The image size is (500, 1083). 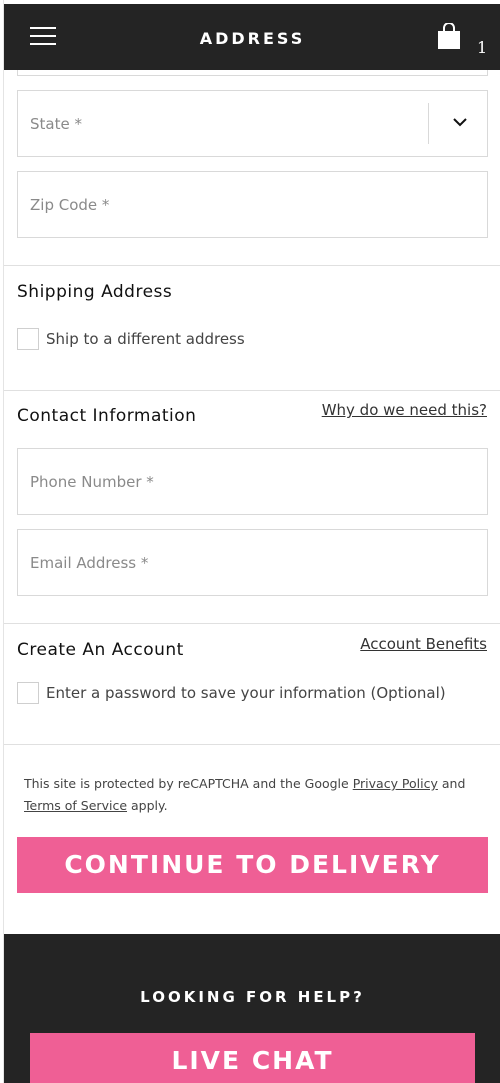 I want to click on create-account-checkbox, so click(x=28, y=693).